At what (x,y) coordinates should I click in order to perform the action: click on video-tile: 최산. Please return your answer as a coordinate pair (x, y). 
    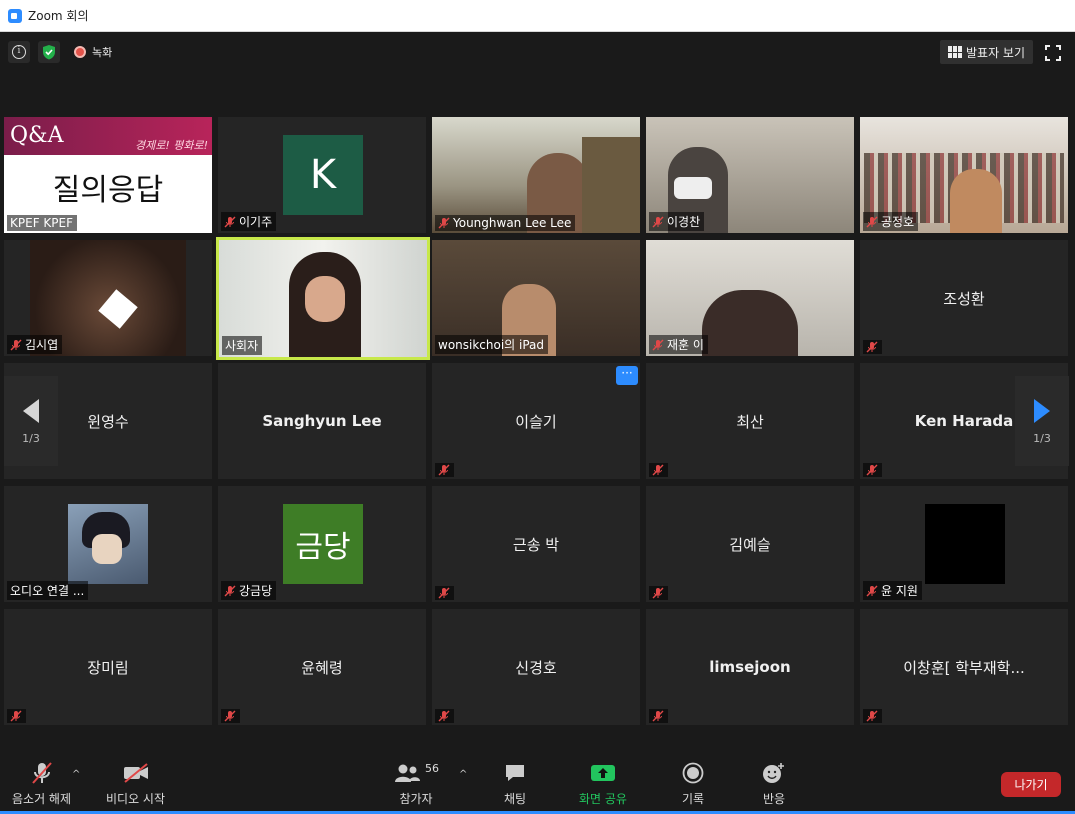
    Looking at the image, I should click on (750, 421).